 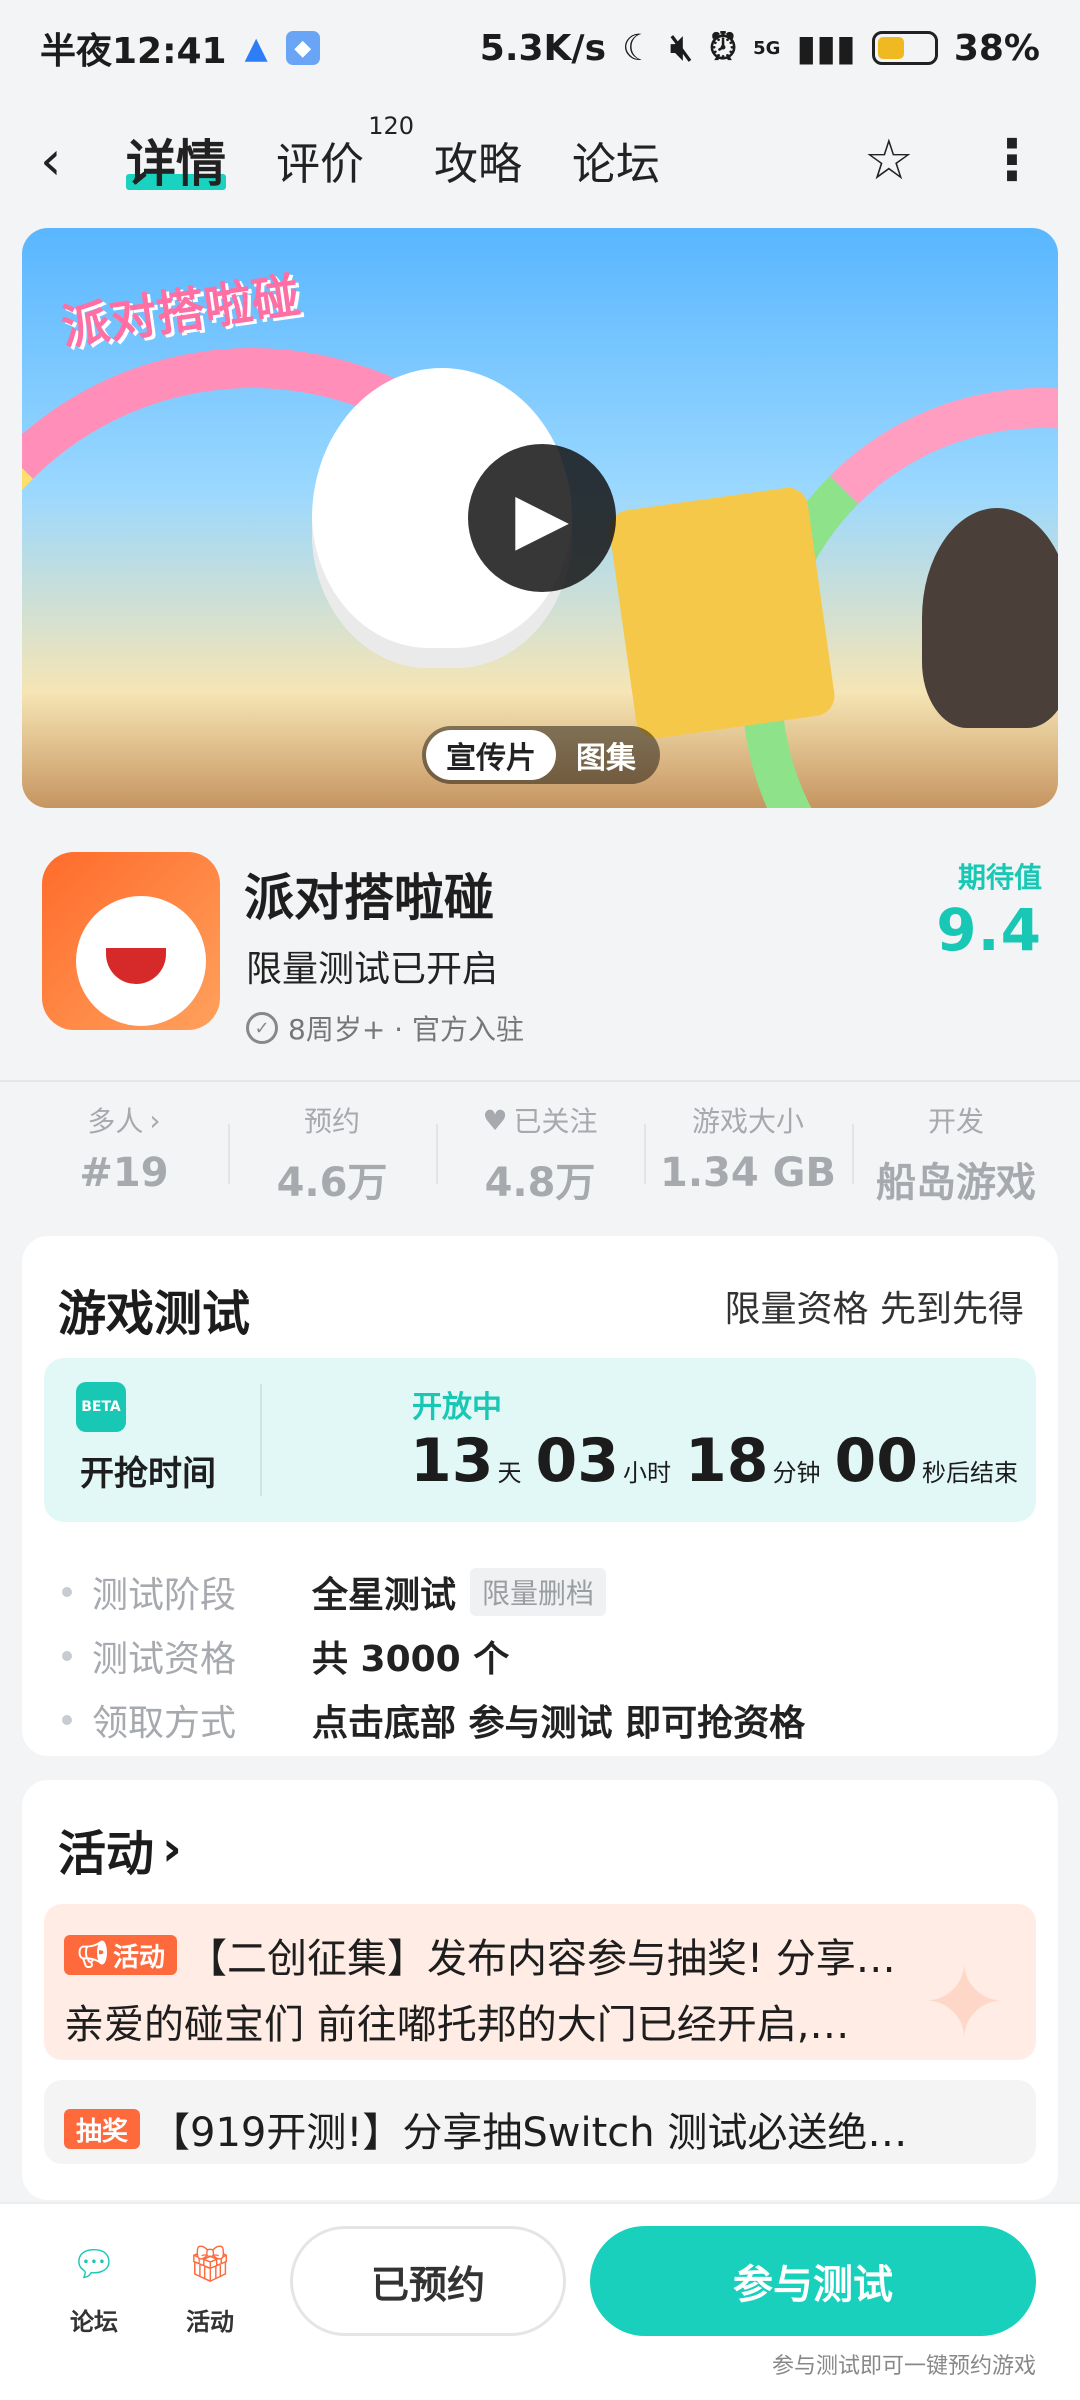 What do you see at coordinates (302, 48) in the screenshot?
I see `shield-notification-icon: ◆` at bounding box center [302, 48].